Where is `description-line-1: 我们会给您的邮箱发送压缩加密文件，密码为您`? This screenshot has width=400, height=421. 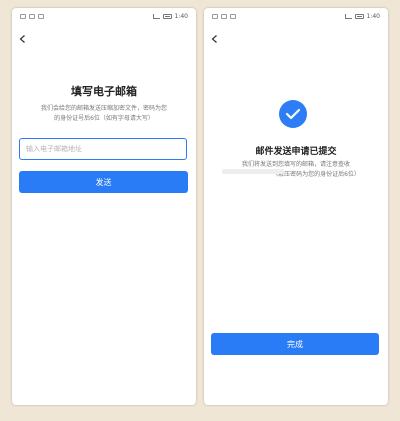
description-line-1: 我们会给您的邮箱发送压缩加密文件，密码为您 is located at coordinates (103, 108).